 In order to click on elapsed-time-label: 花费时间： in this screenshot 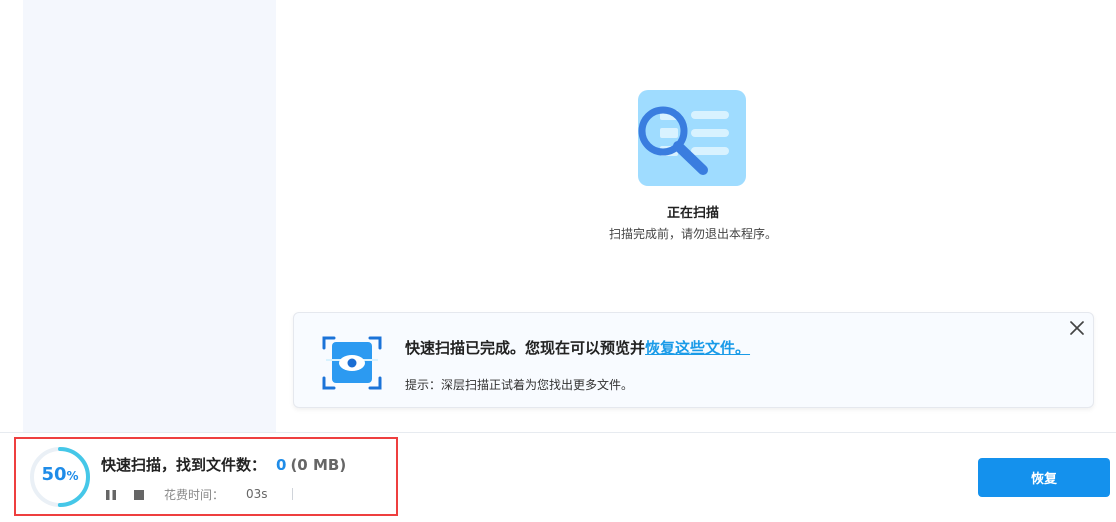, I will do `click(194, 494)`.